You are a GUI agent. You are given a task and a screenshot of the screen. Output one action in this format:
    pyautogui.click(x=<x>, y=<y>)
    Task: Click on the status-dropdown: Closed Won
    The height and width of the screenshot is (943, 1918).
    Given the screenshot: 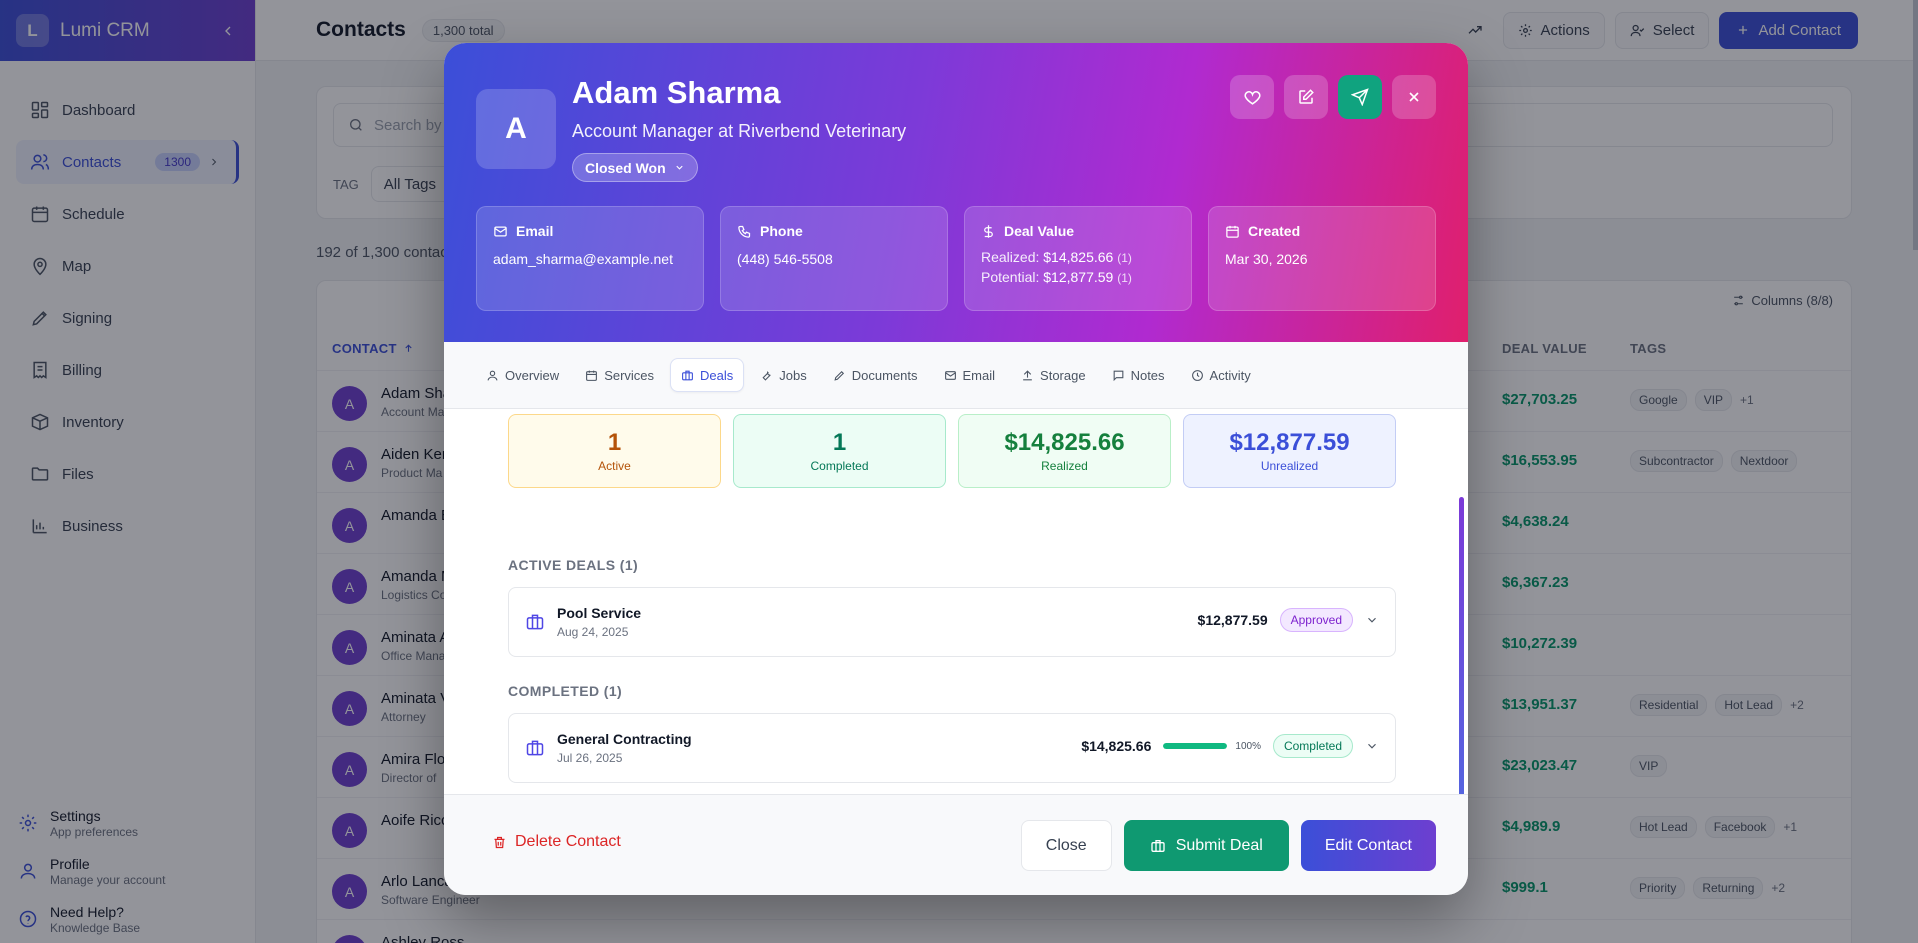 What is the action you would take?
    pyautogui.click(x=635, y=167)
    